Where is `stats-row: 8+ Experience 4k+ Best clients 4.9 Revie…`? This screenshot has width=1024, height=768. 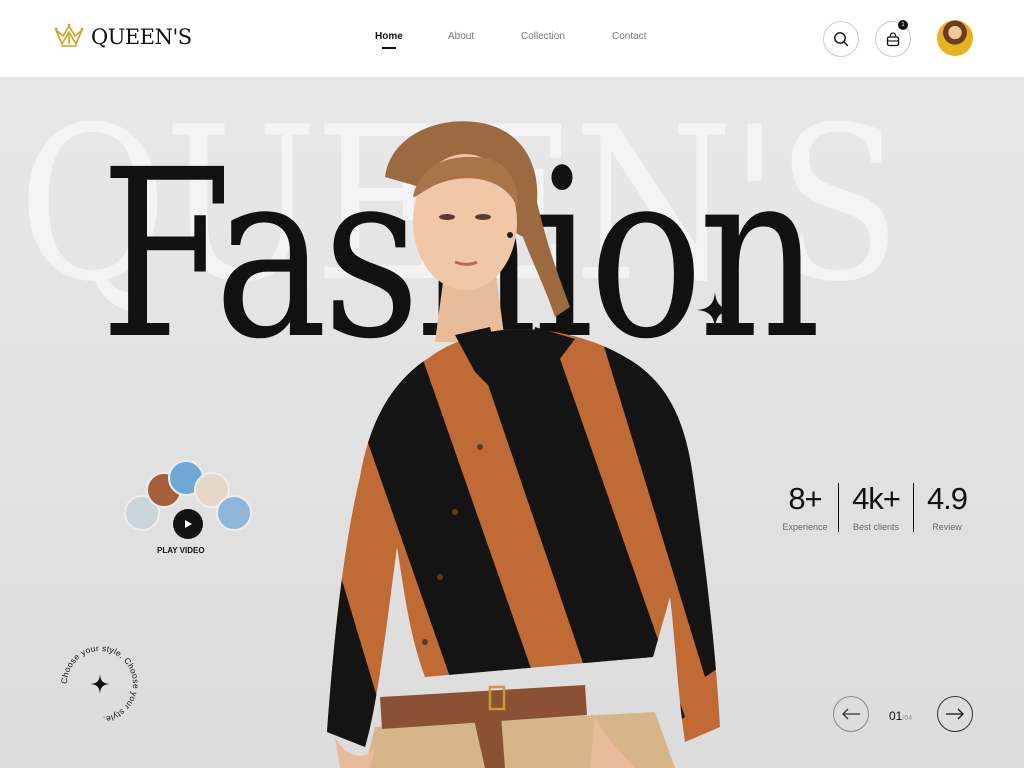 stats-row: 8+ Experience 4k+ Best clients 4.9 Revie… is located at coordinates (876, 507).